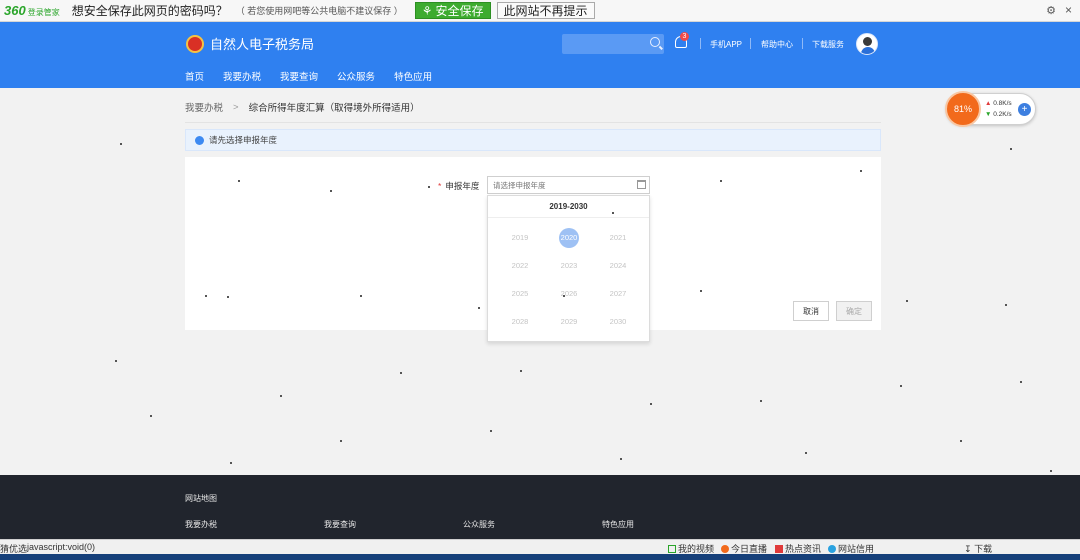  Describe the element at coordinates (569, 294) in the screenshot. I see `year-option-2026: 2026` at that location.